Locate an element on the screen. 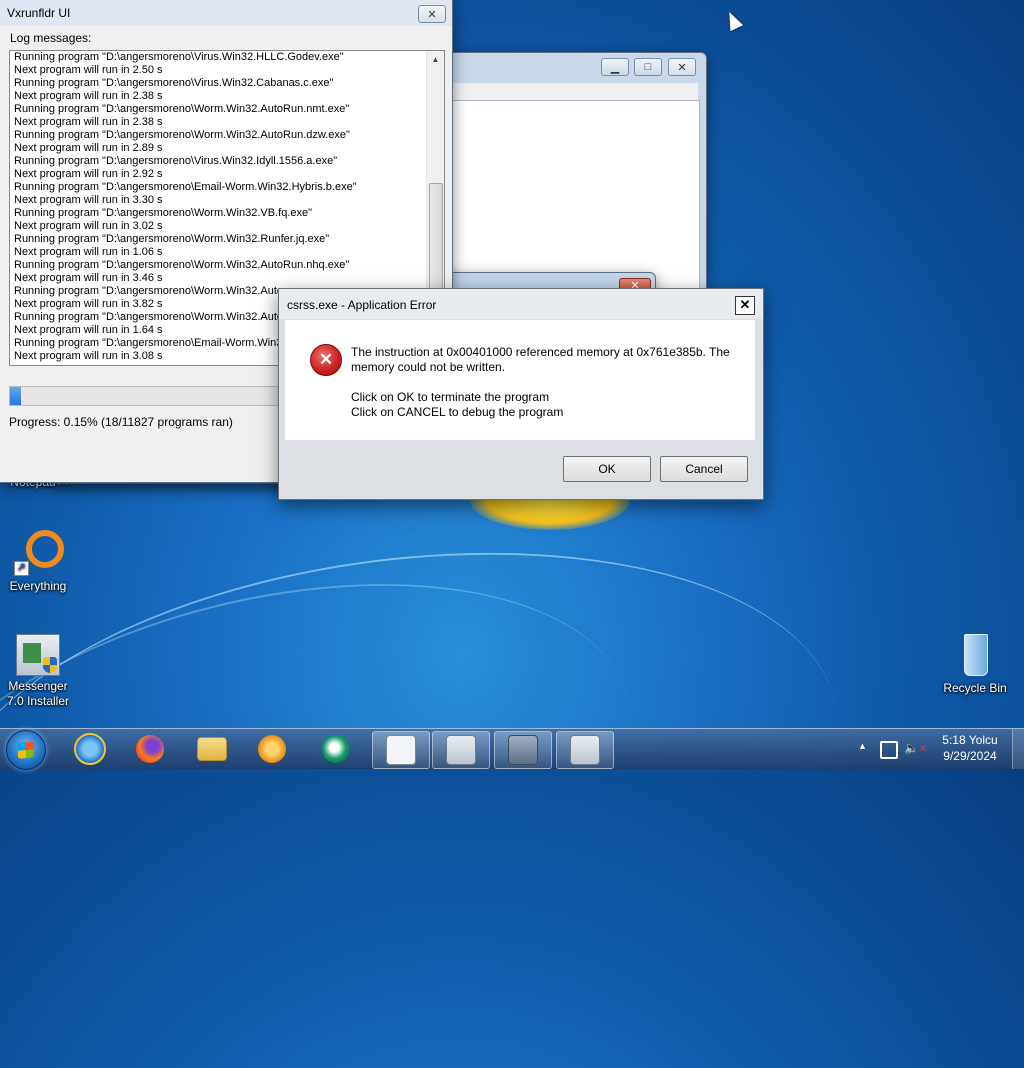  background-window: ▁ □ ✕ is located at coordinates (575, 173).